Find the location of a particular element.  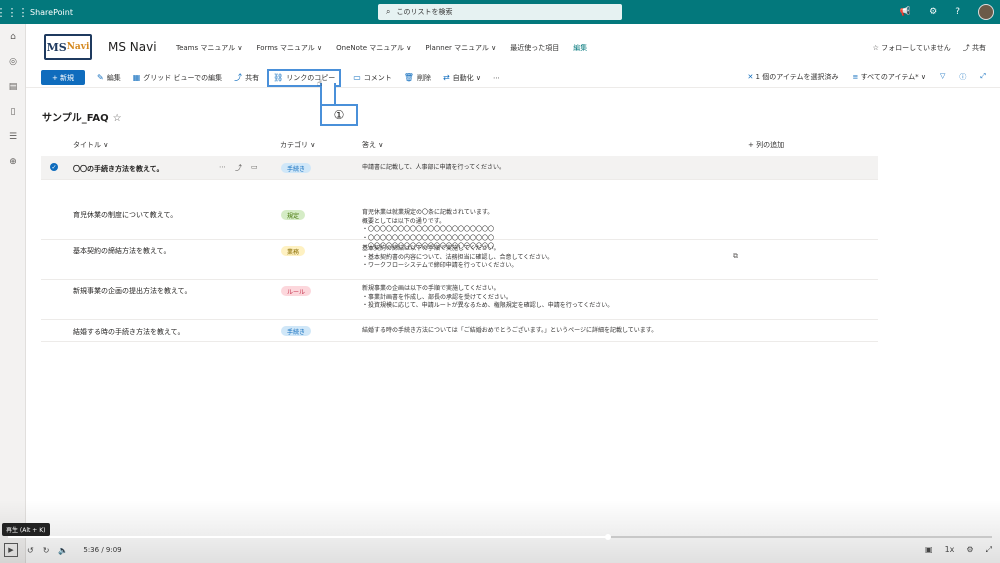

volume-icon: 🔈 is located at coordinates (63, 550).